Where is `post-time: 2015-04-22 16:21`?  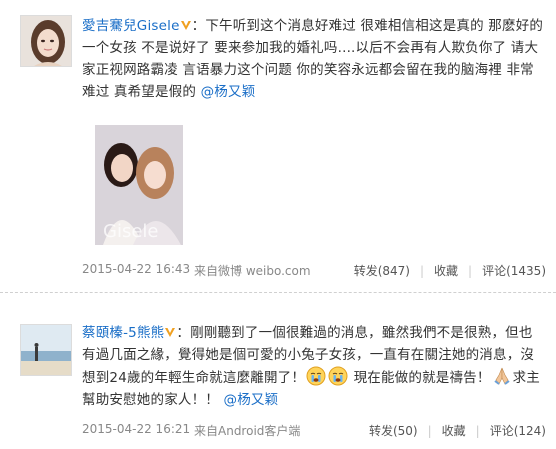 post-time: 2015-04-22 16:21 is located at coordinates (136, 429).